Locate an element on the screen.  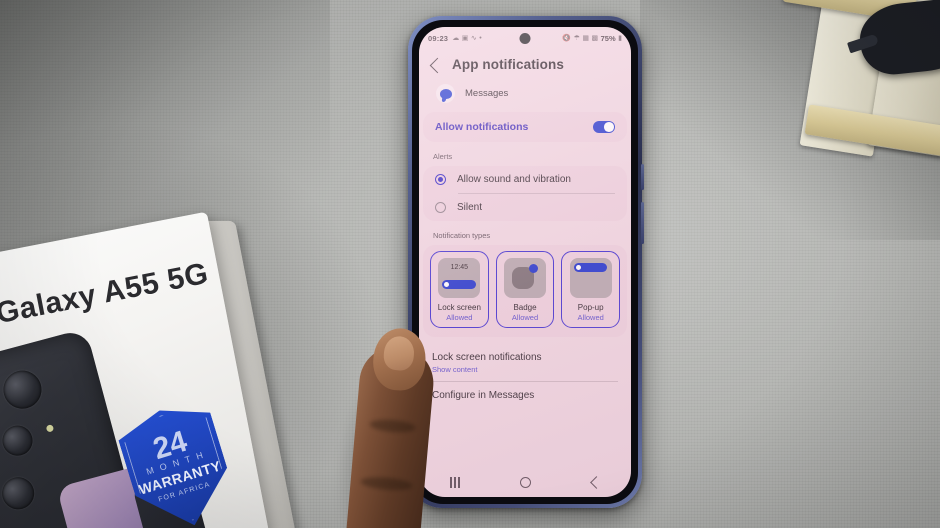
camera-icon: ▣ is located at coordinates (465, 38).